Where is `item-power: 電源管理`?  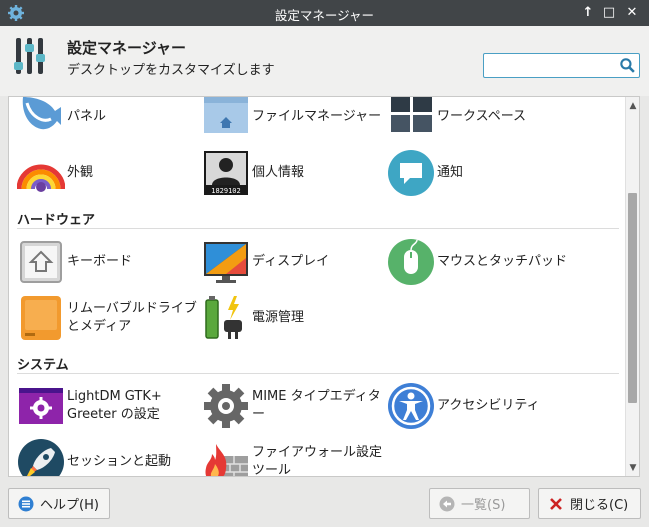
item-power: 電源管理 is located at coordinates (294, 318).